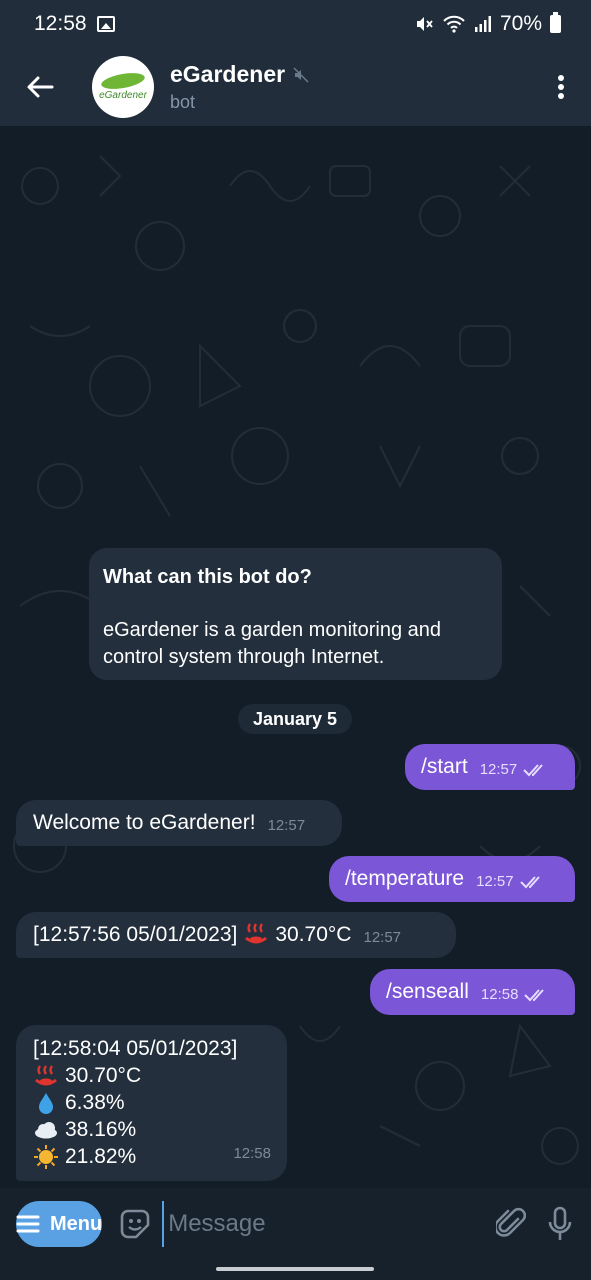 The width and height of the screenshot is (591, 1280). What do you see at coordinates (320, 1224) in the screenshot?
I see `message-input` at bounding box center [320, 1224].